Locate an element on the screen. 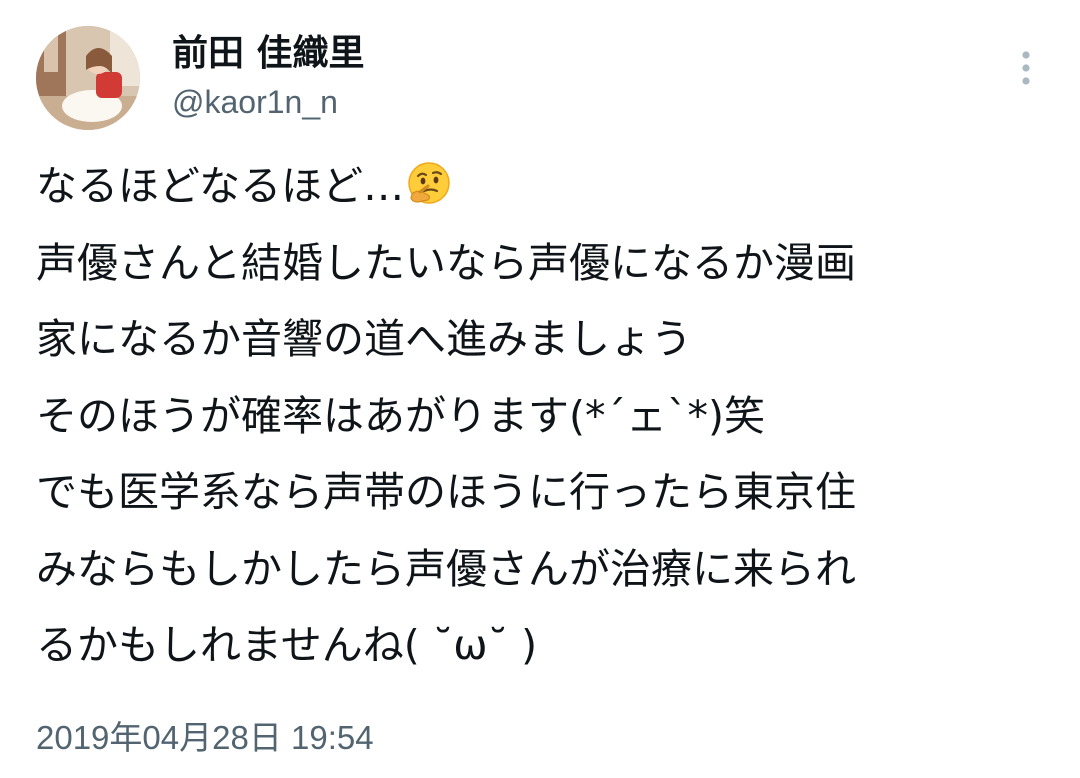  thinking-face-icon is located at coordinates (429, 179).